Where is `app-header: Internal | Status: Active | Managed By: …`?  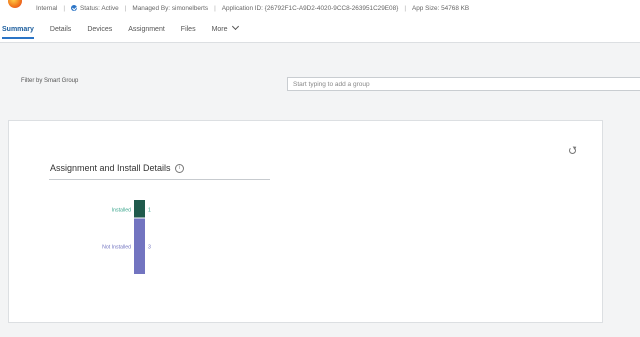 app-header: Internal | Status: Active | Managed By: … is located at coordinates (320, 21).